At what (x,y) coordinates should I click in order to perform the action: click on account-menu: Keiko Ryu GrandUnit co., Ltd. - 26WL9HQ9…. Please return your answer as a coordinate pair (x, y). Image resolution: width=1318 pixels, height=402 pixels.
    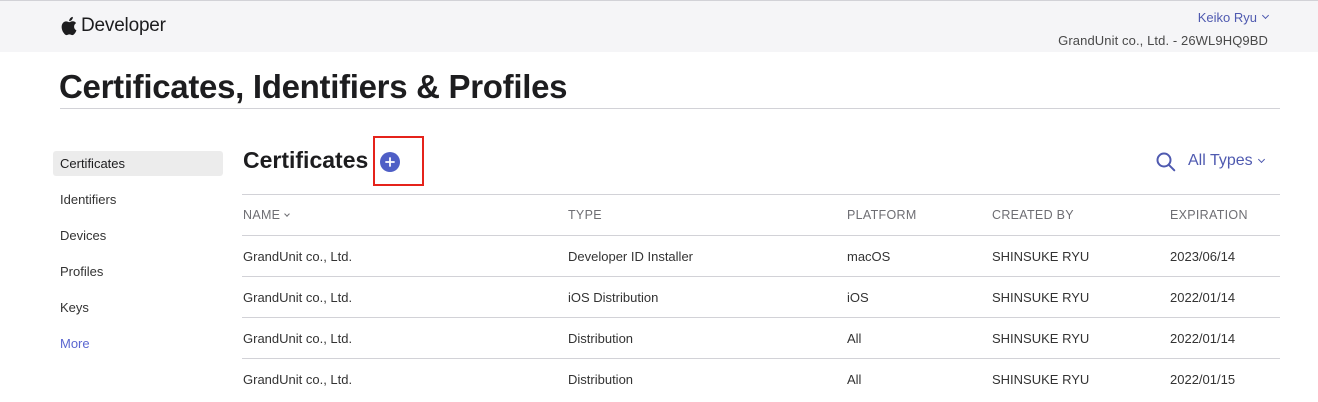
    Looking at the image, I should click on (1164, 28).